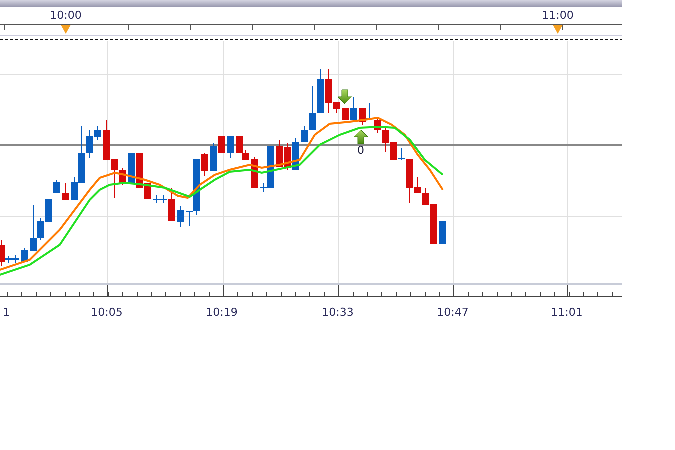 The height and width of the screenshot is (450, 675). Describe the element at coordinates (222, 312) in the screenshot. I see `axis-time-label: 10:19` at that location.